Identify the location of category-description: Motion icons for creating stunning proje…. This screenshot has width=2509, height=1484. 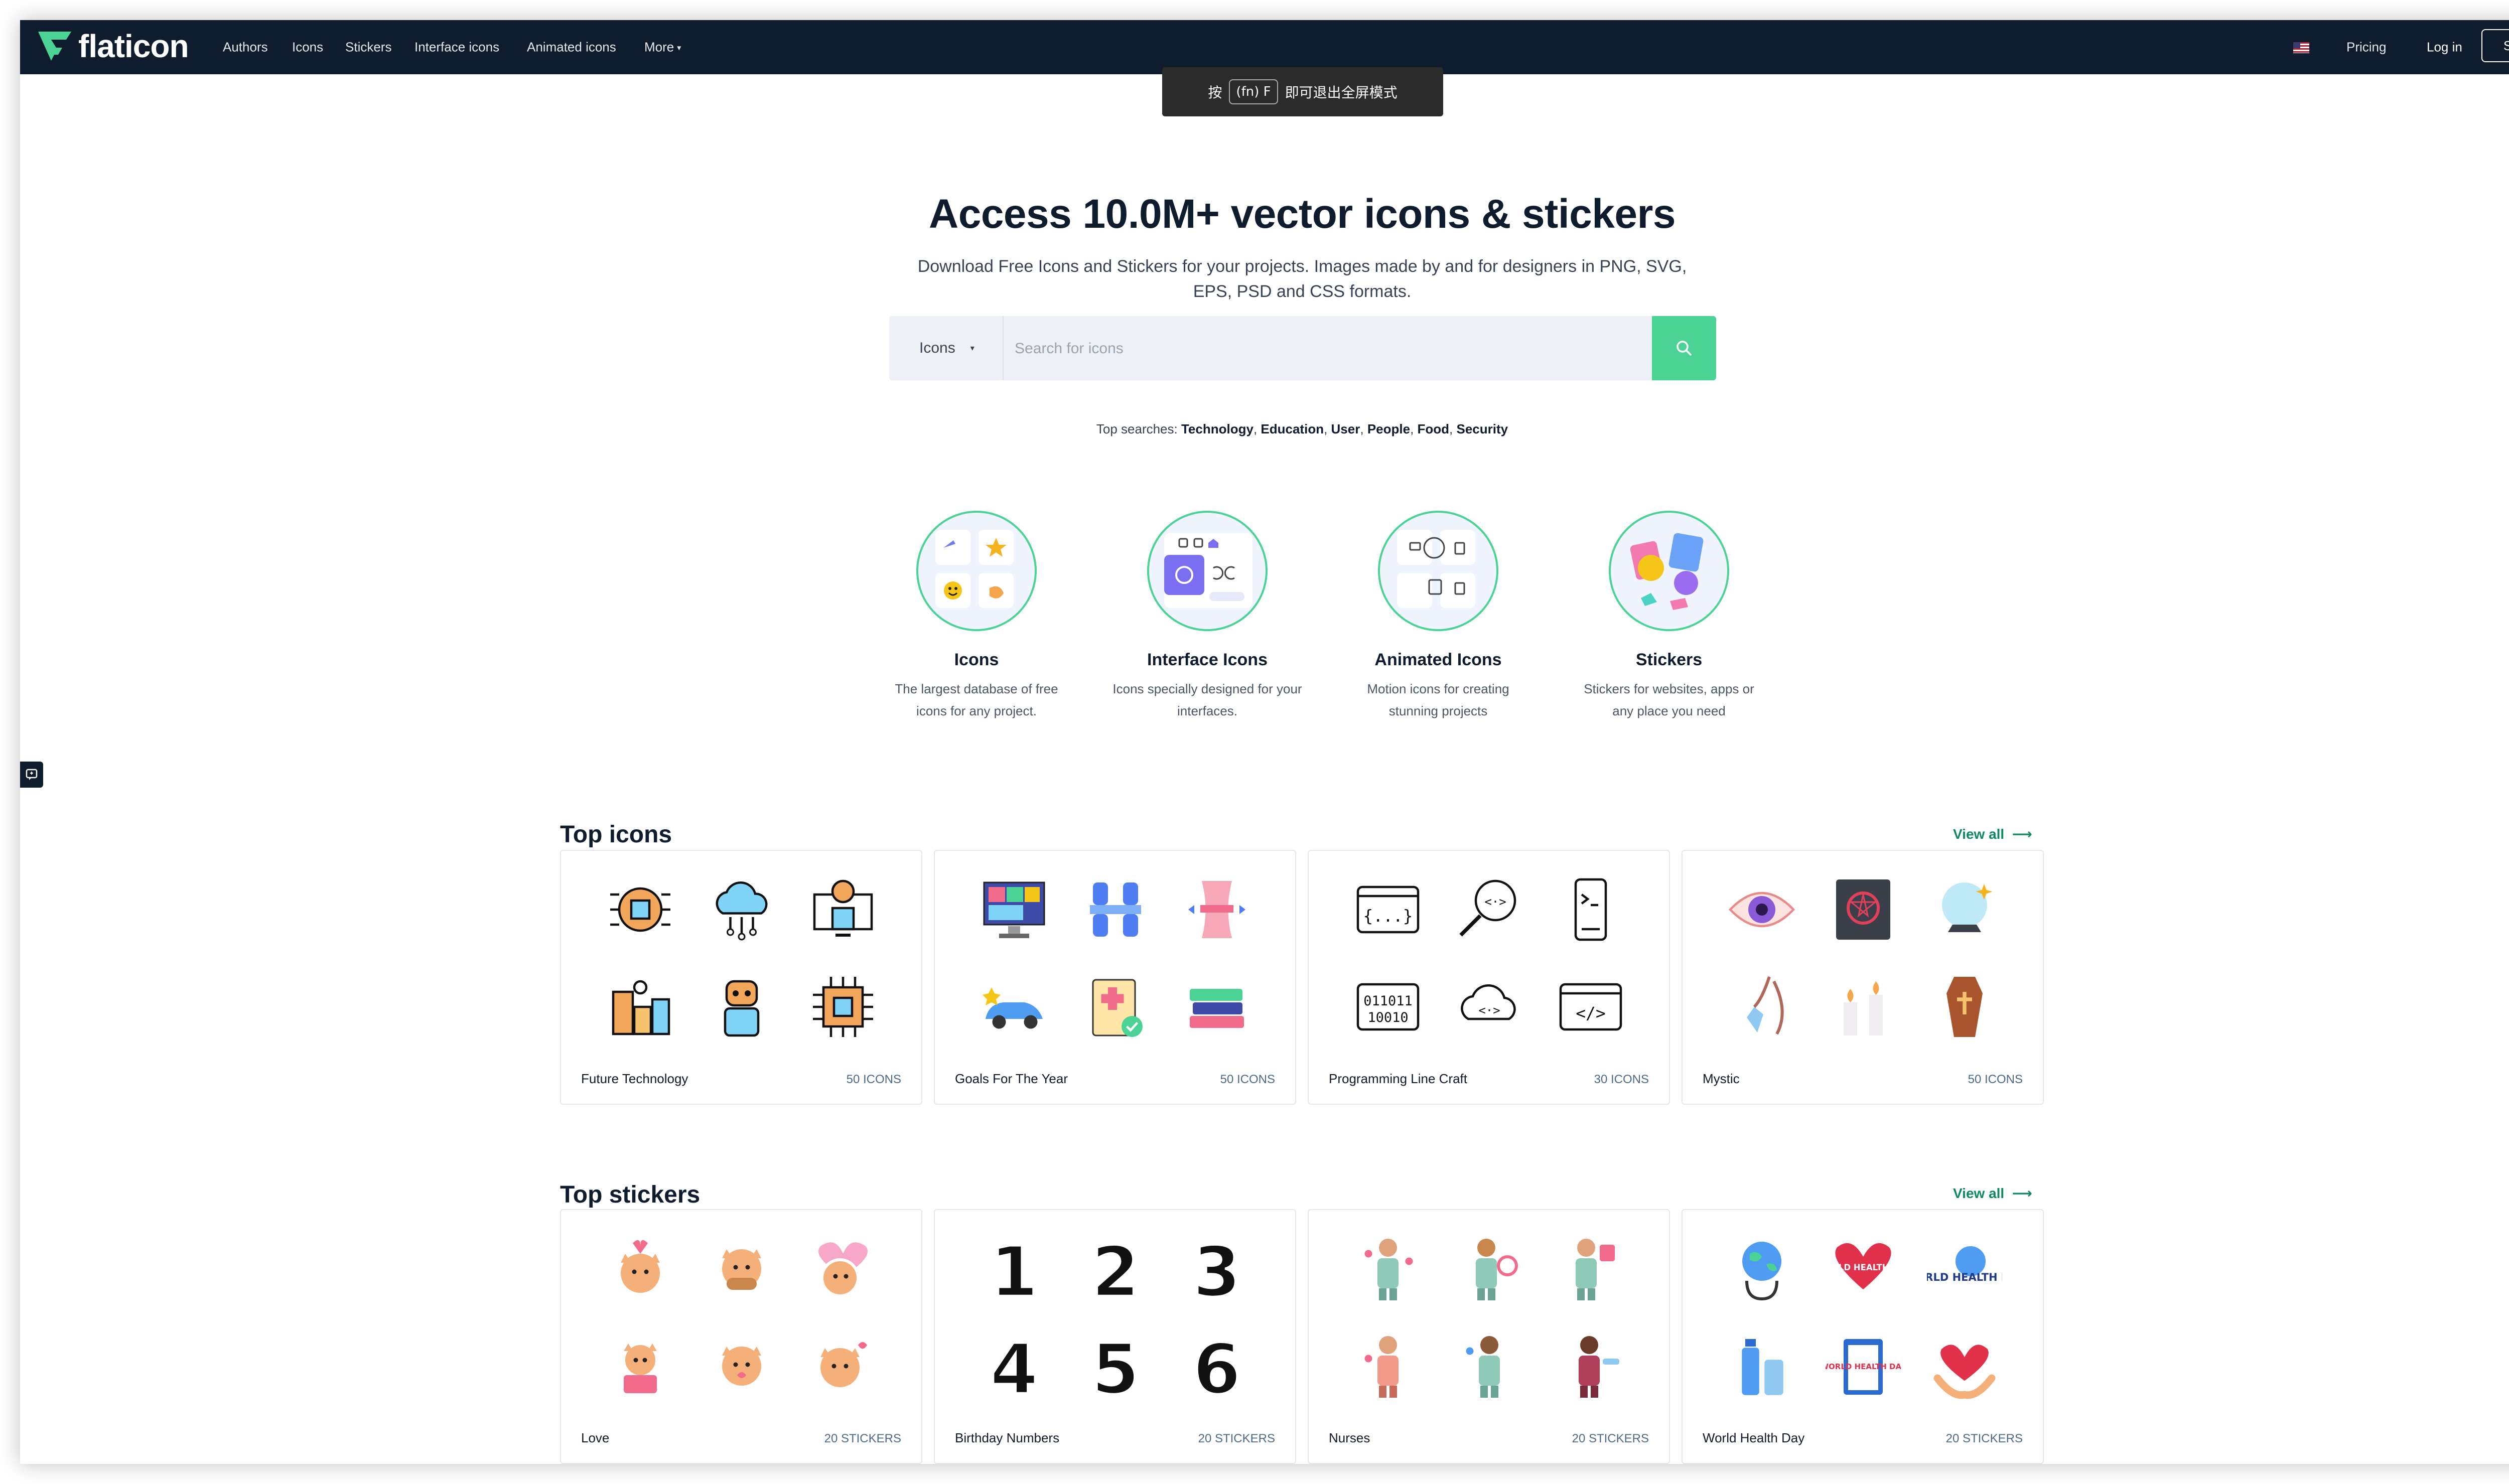
(1438, 699).